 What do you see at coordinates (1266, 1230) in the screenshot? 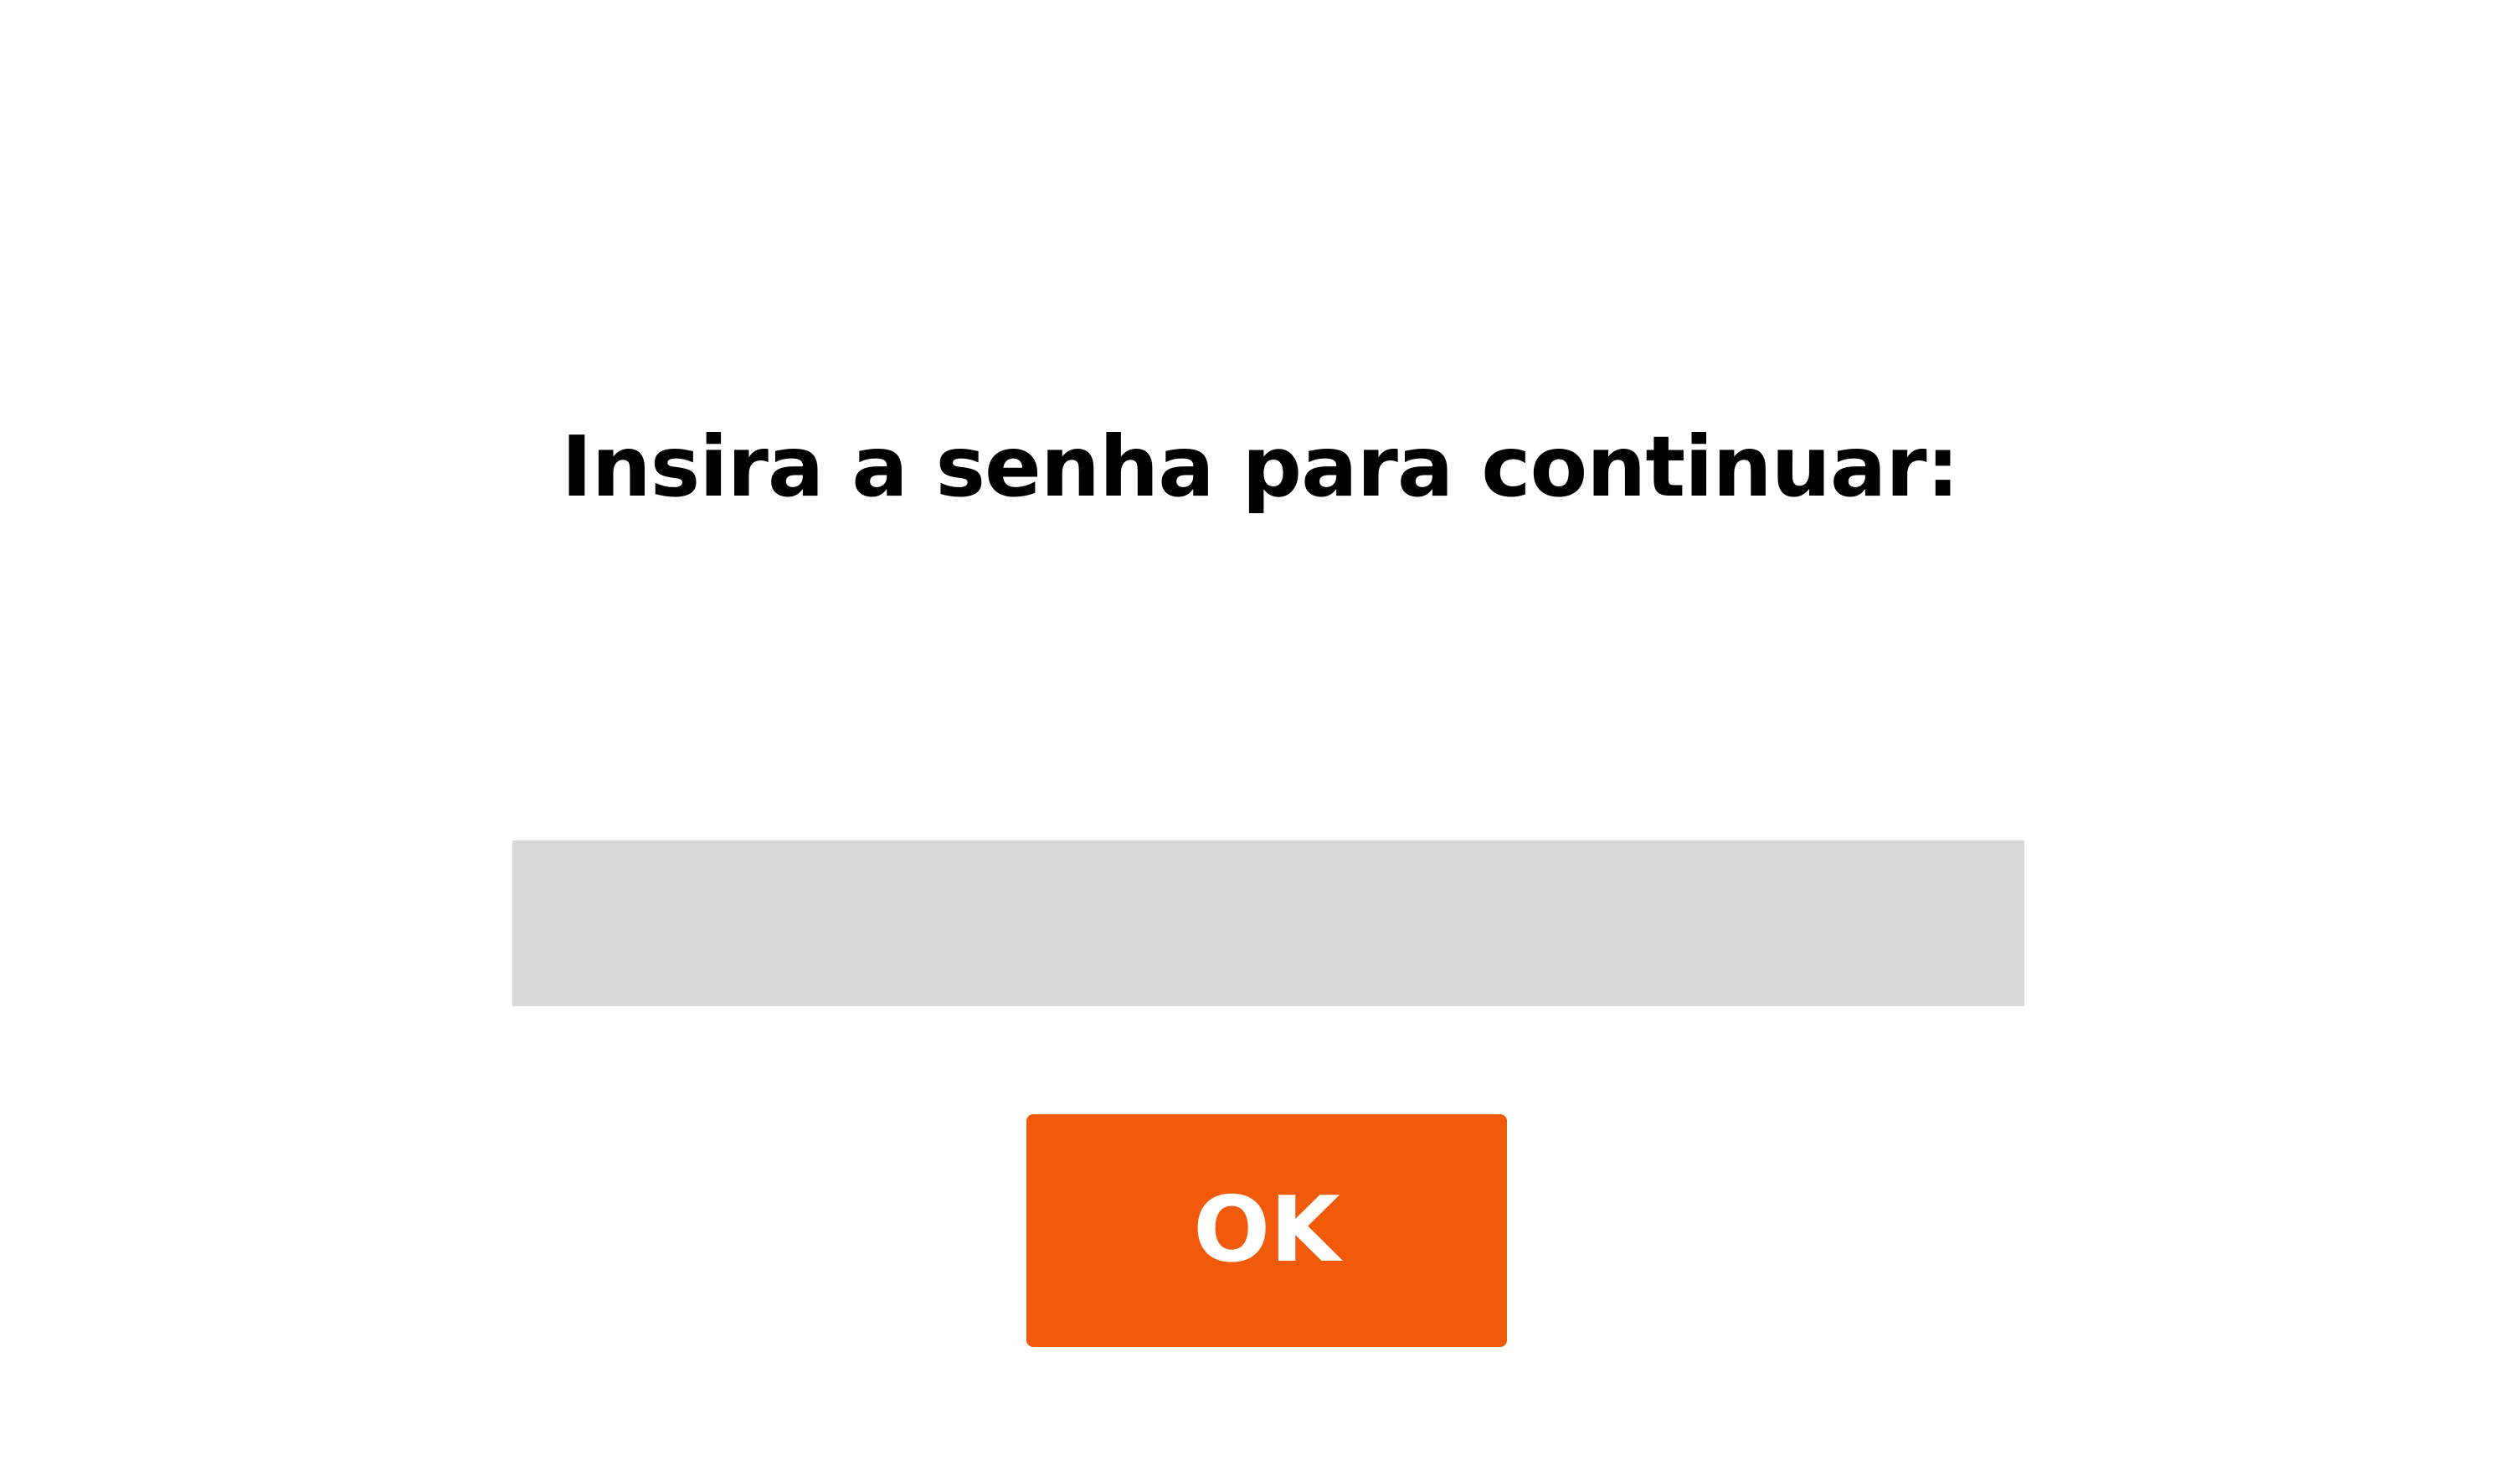
I see `ok-button: OK` at bounding box center [1266, 1230].